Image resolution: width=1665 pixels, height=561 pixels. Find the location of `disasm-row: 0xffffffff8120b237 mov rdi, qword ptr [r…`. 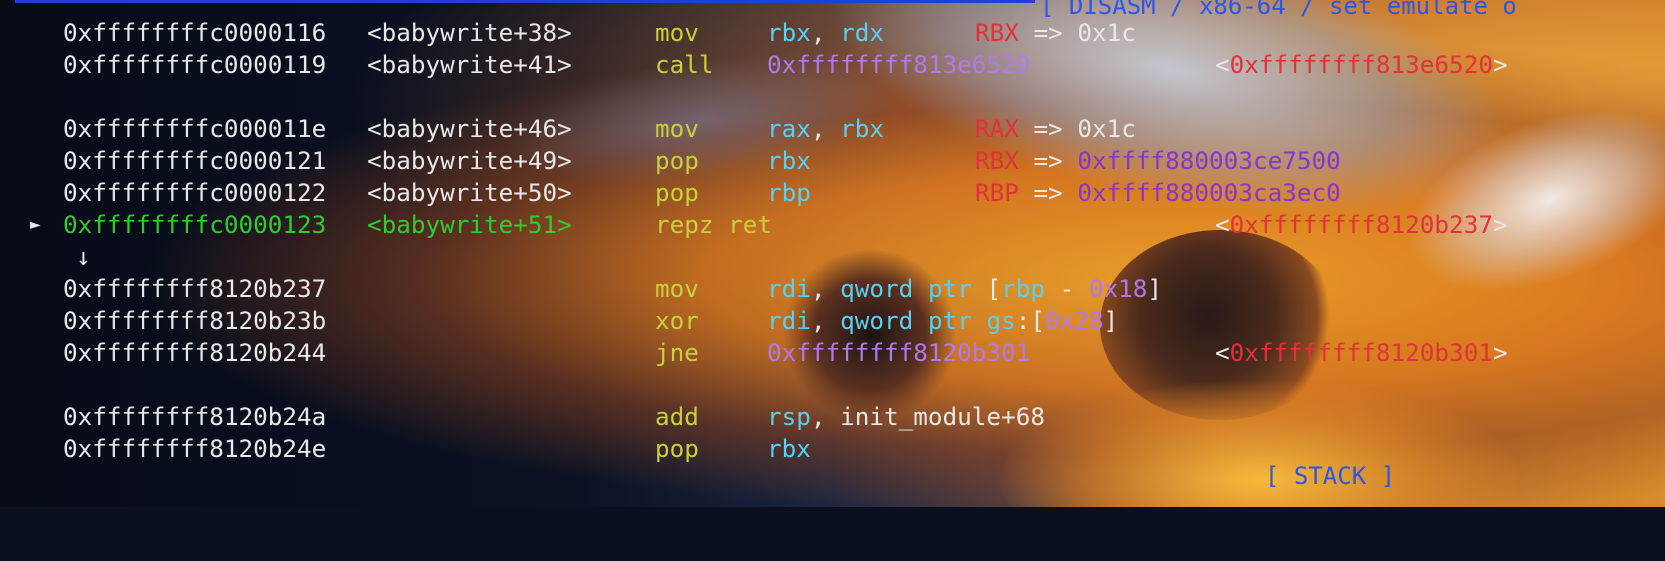

disasm-row: 0xffffffff8120b237 mov rdi, qword ptr [r… is located at coordinates (832, 289).